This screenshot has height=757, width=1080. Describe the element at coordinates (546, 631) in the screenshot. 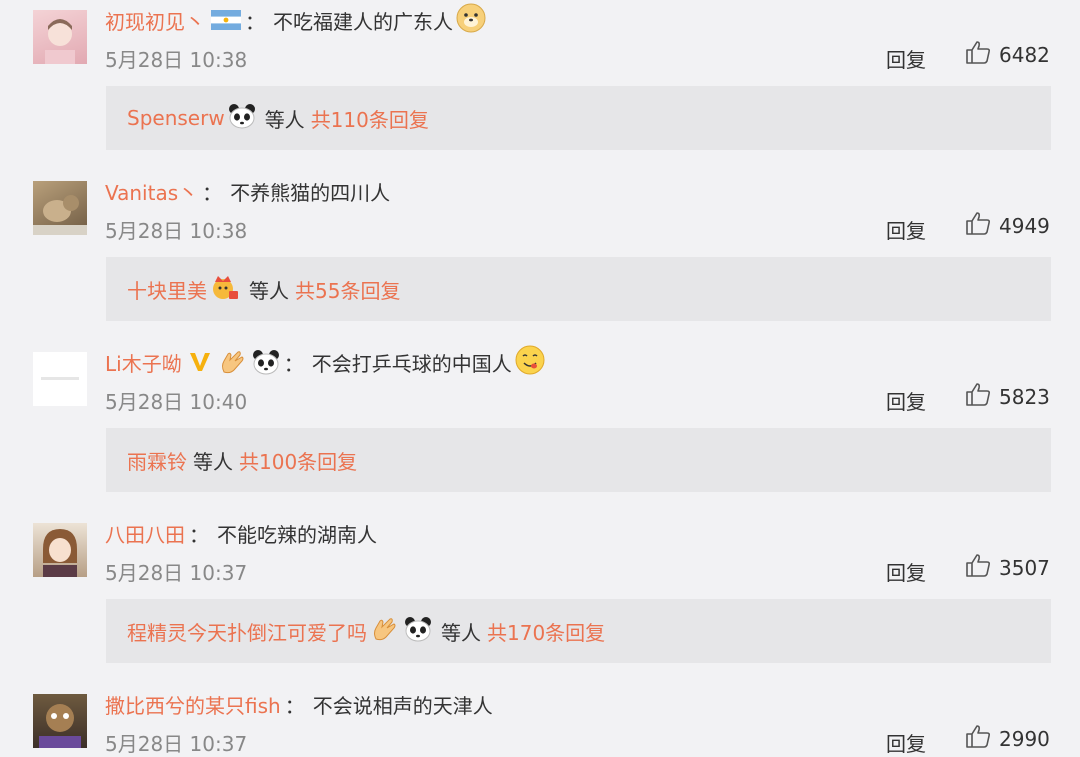

I see `reply-total-link: 共170条回复` at that location.